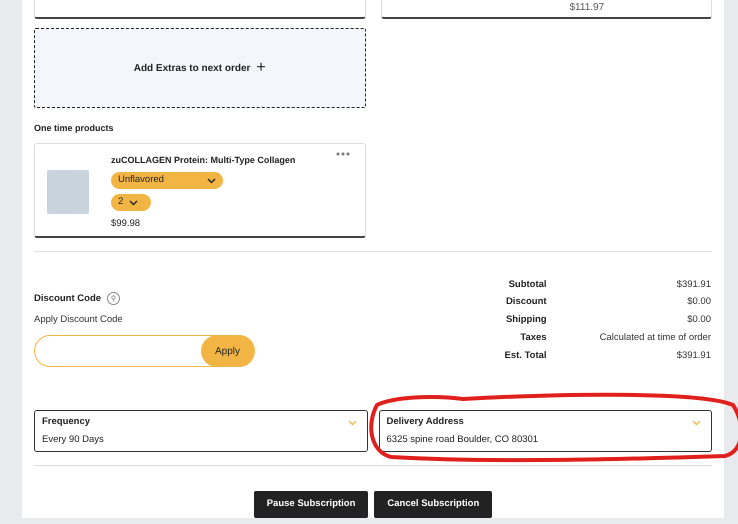 Image resolution: width=738 pixels, height=524 pixels. I want to click on discount-title: Discount Code, so click(68, 299).